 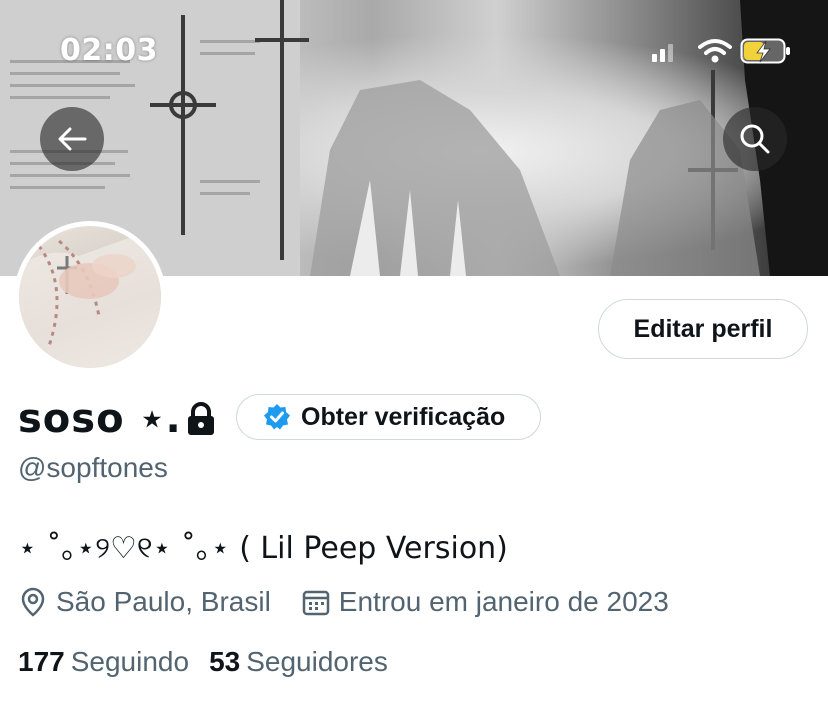 What do you see at coordinates (277, 417) in the screenshot?
I see `verified-badge-icon` at bounding box center [277, 417].